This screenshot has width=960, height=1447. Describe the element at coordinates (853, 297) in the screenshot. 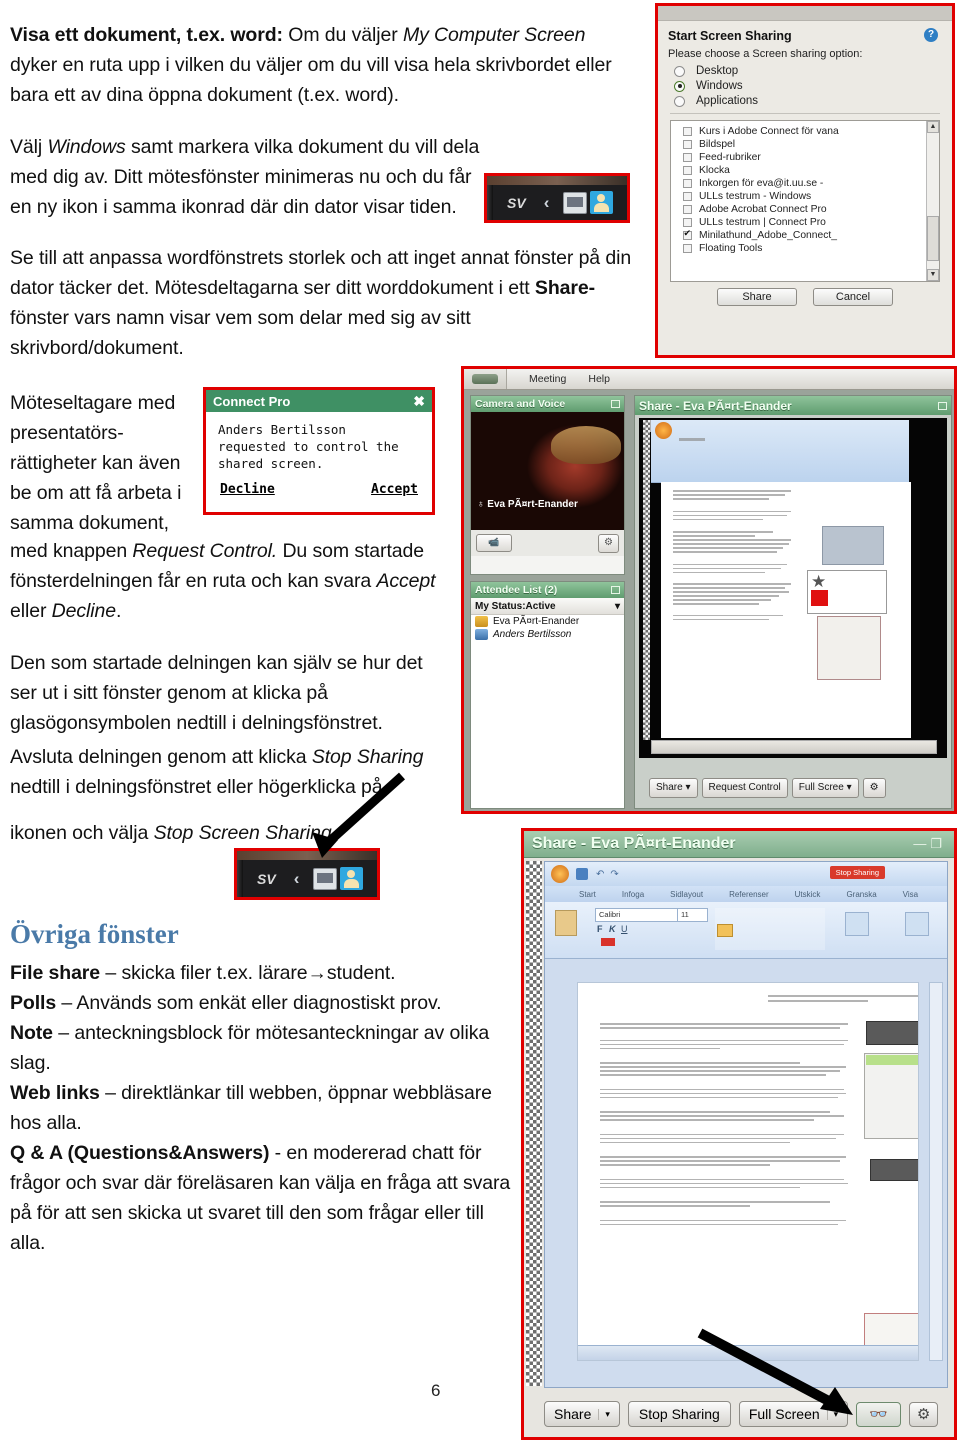

I see `cancel-button: Cancel` at that location.